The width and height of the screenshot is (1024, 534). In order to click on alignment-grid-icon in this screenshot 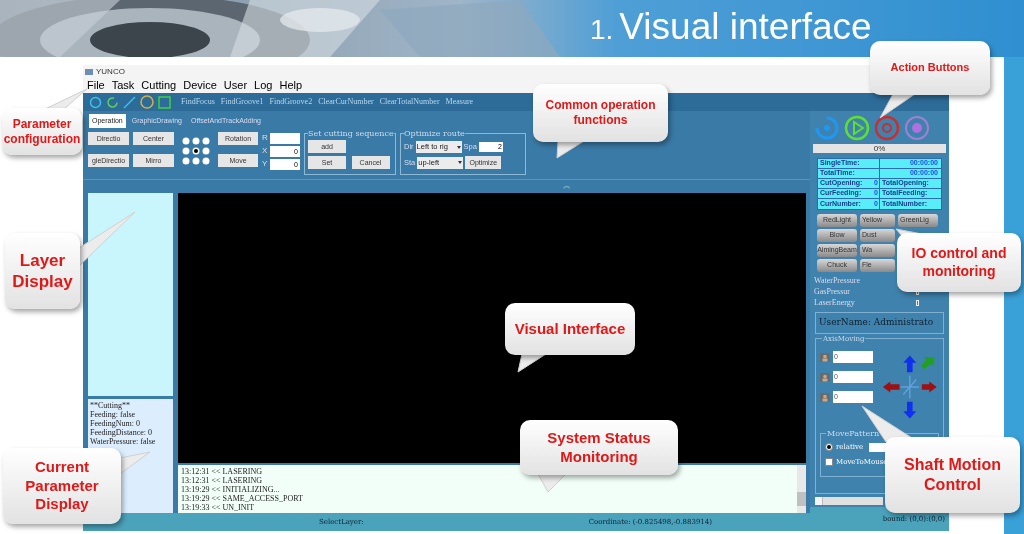, I will do `click(196, 151)`.